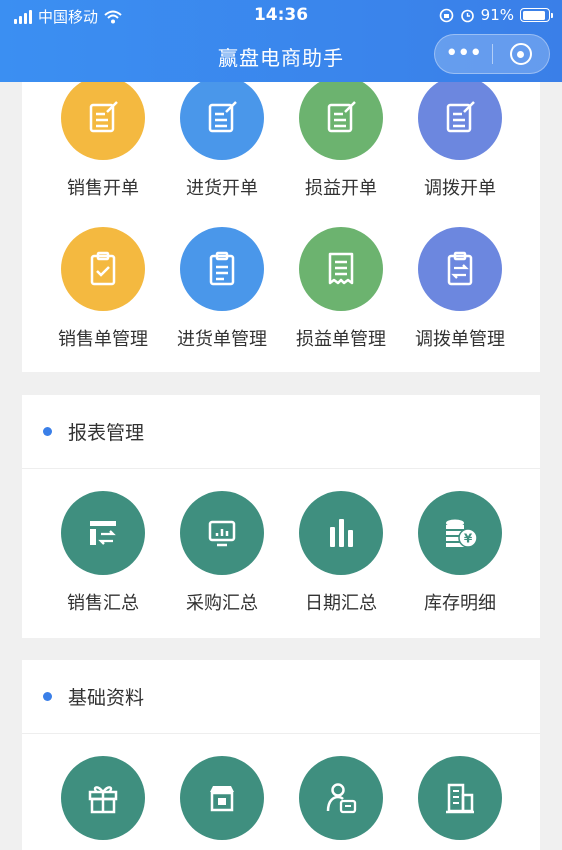  Describe the element at coordinates (103, 339) in the screenshot. I see `grid-item-label: 销售单管理` at that location.